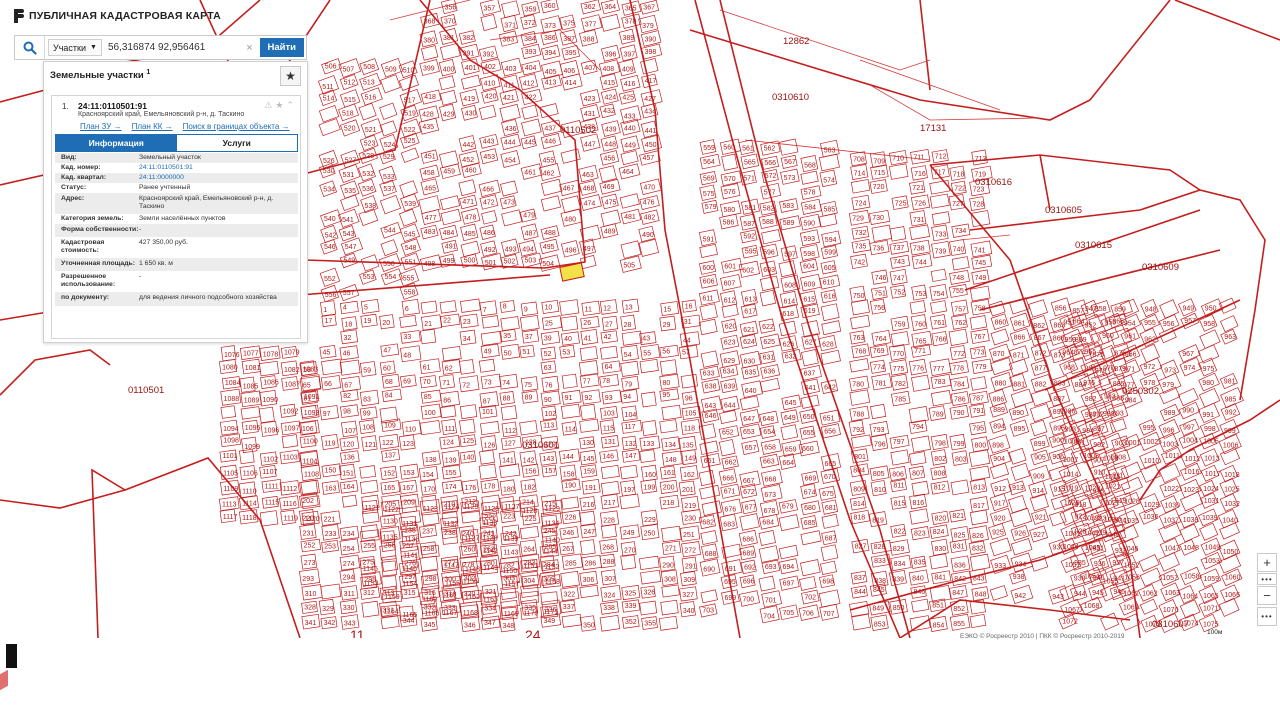 Image resolution: width=1280 pixels, height=719 pixels. I want to click on tab-information: Информация, so click(116, 143).